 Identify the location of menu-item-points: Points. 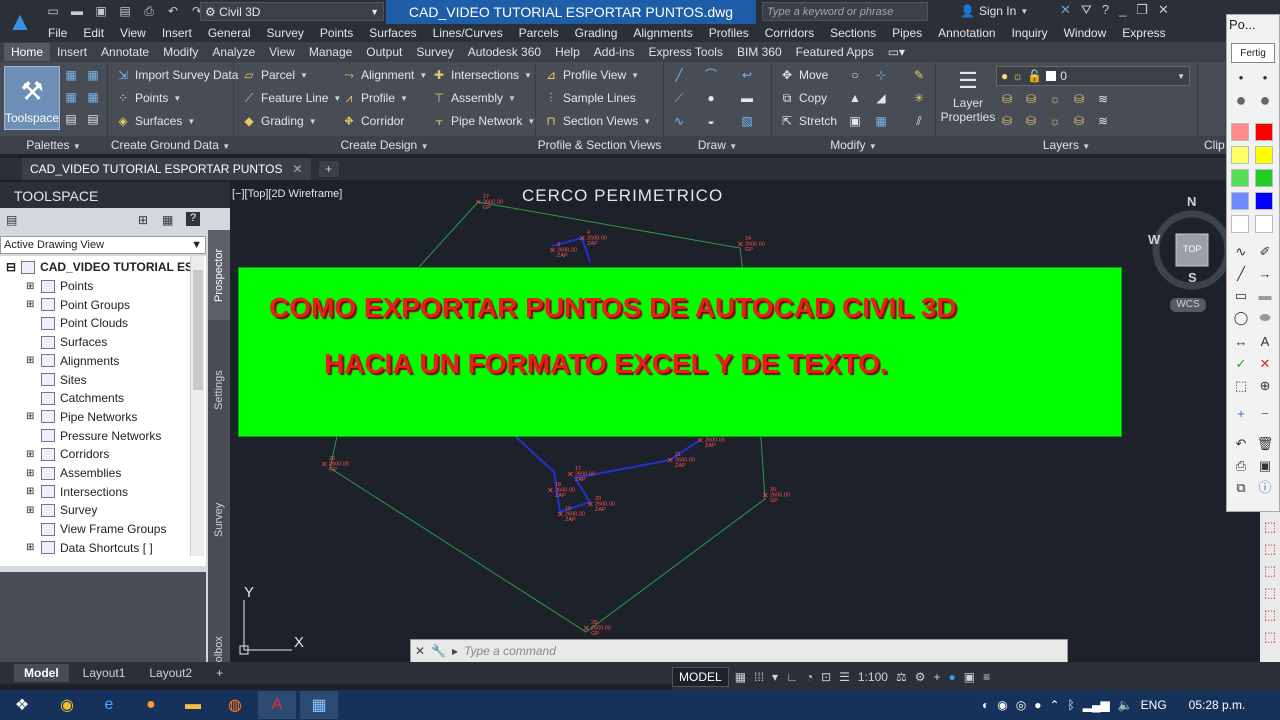
(336, 33).